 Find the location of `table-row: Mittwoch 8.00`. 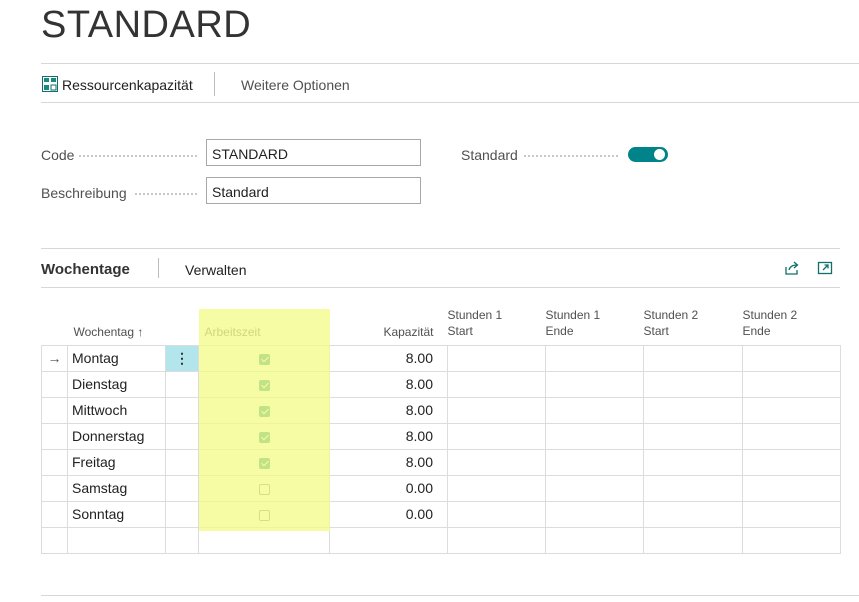

table-row: Mittwoch 8.00 is located at coordinates (441, 410).